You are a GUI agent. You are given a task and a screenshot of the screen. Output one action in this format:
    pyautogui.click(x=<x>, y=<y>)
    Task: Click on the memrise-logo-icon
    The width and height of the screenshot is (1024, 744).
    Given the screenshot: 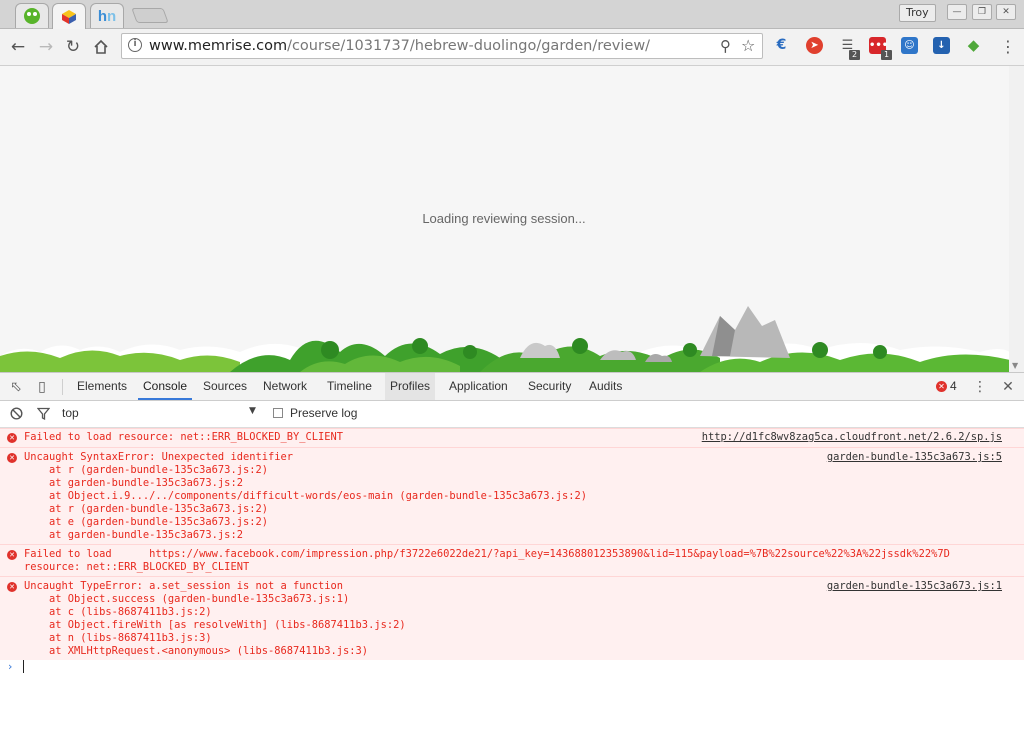 What is the action you would take?
    pyautogui.click(x=69, y=16)
    